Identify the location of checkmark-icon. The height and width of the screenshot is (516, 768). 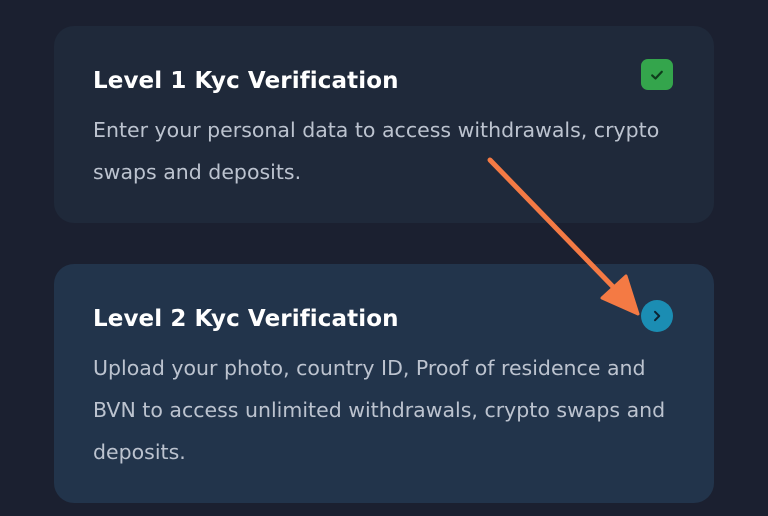
(657, 75).